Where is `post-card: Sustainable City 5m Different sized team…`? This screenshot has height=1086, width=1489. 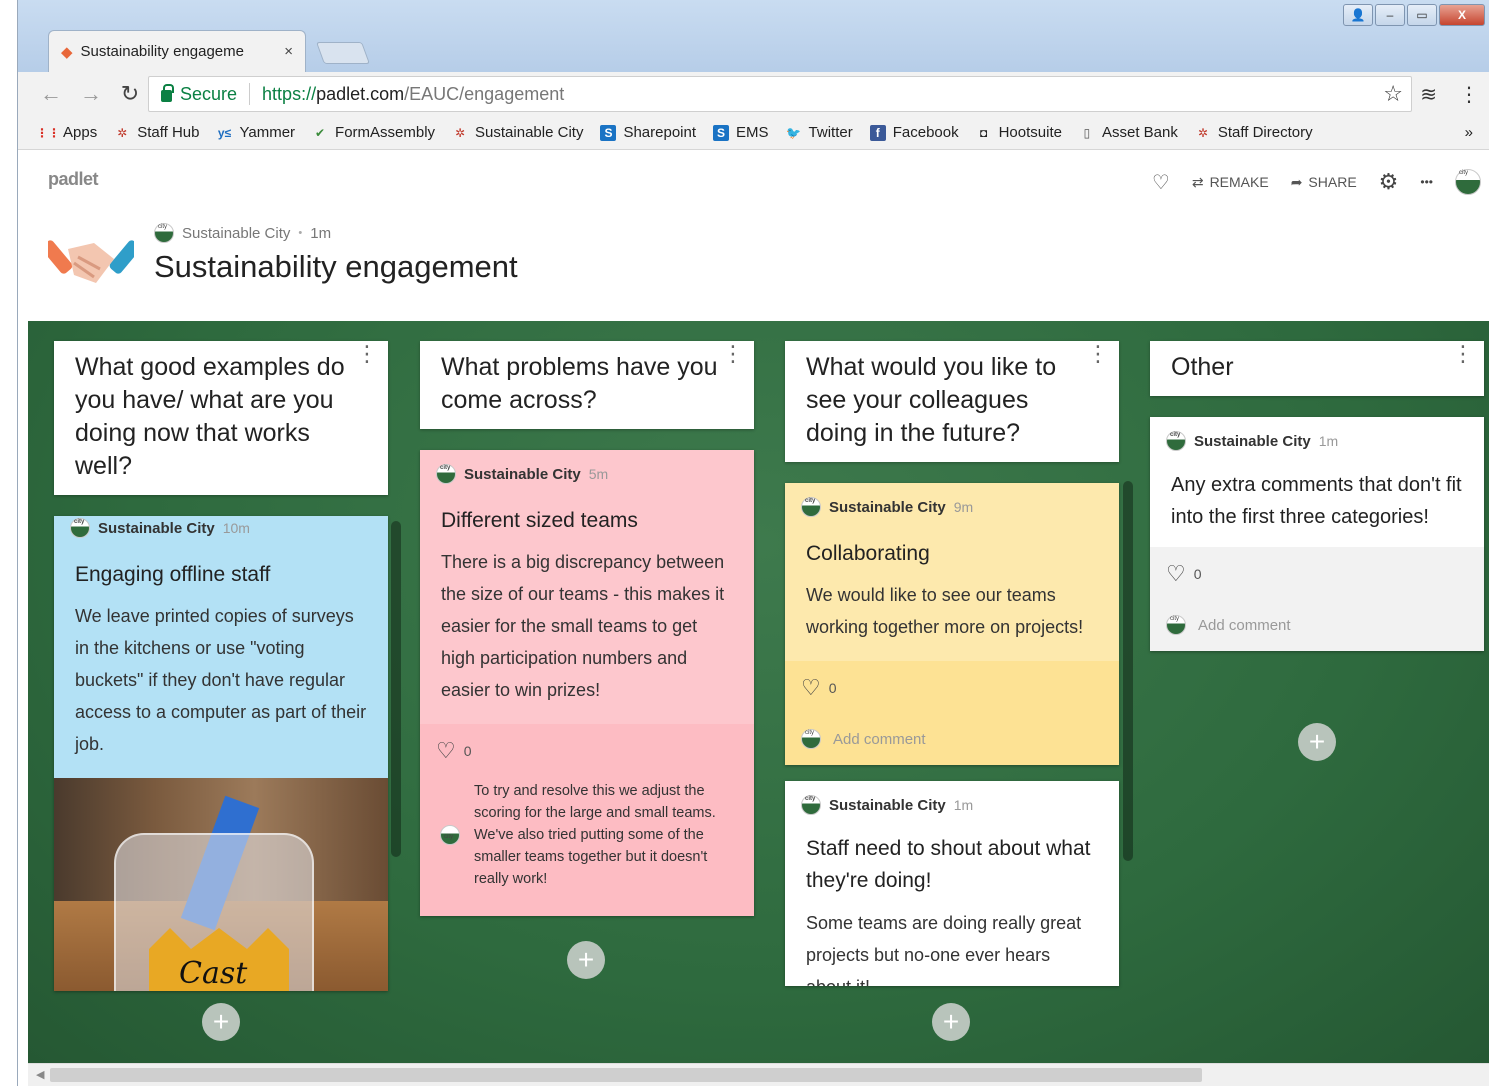 post-card: Sustainable City 5m Different sized team… is located at coordinates (587, 683).